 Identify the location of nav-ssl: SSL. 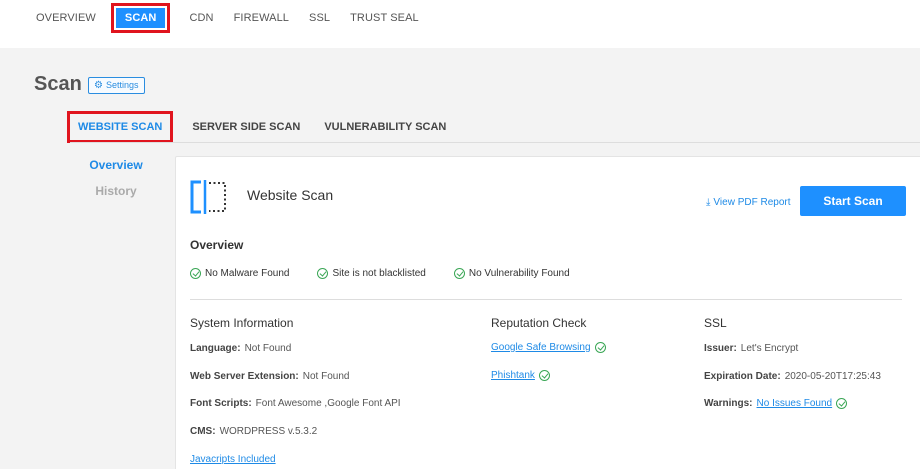
(319, 18).